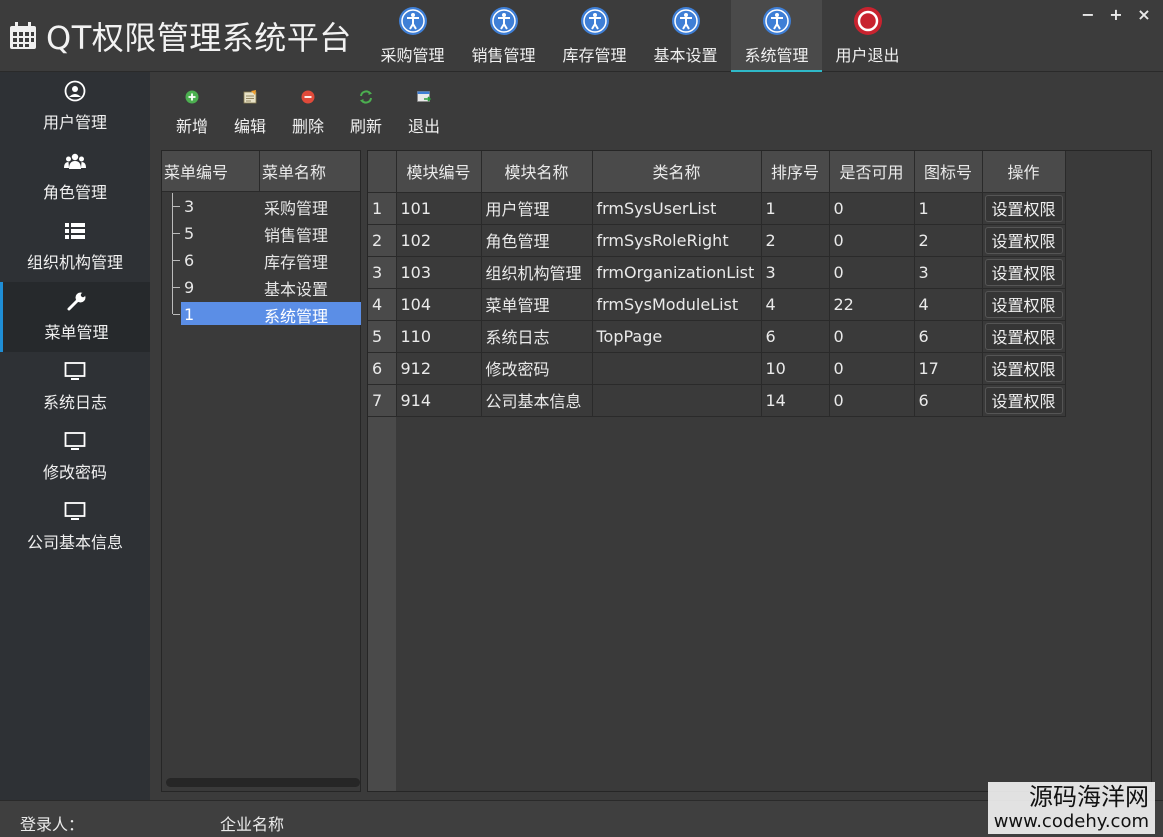 The width and height of the screenshot is (1163, 837). Describe the element at coordinates (685, 36) in the screenshot. I see `topnav-basic-settings: 基本设置` at that location.